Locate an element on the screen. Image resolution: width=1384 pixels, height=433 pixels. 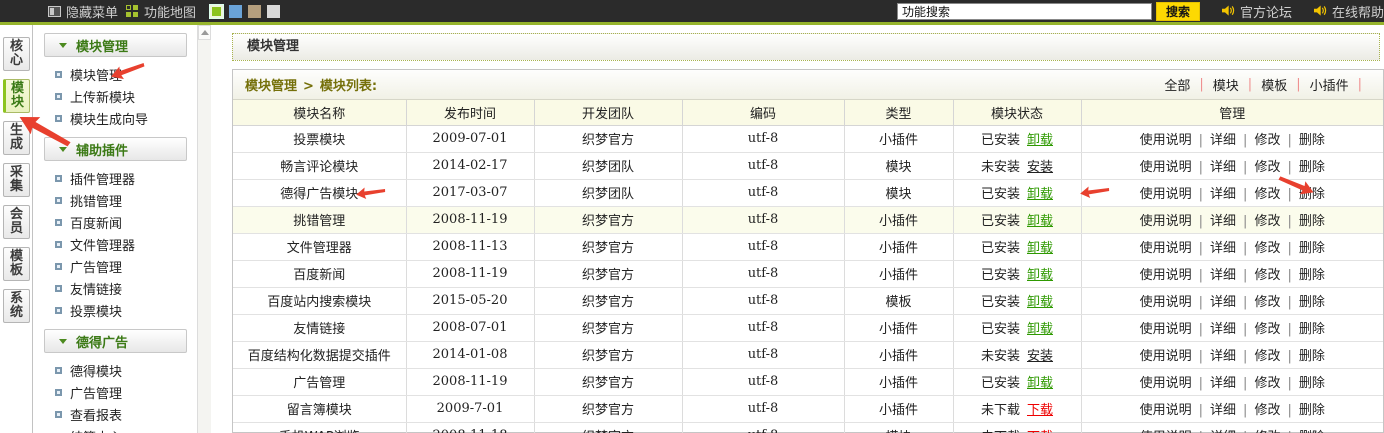
tab-会员: 会员 is located at coordinates (16, 222).